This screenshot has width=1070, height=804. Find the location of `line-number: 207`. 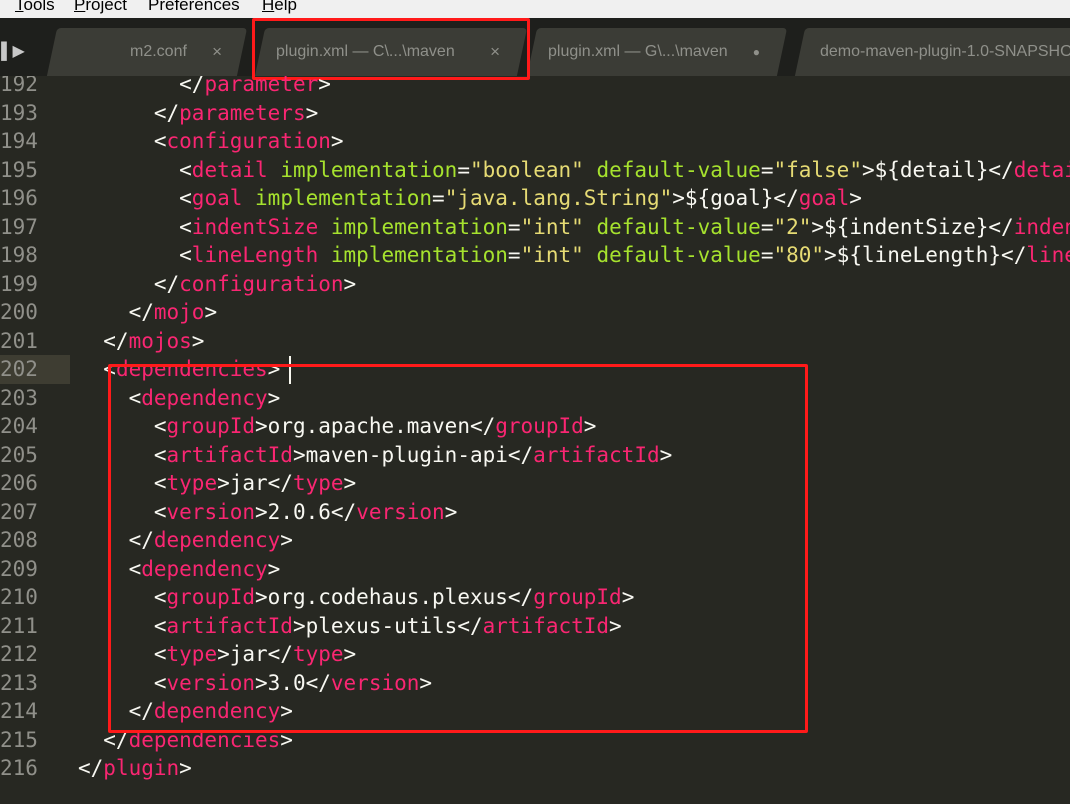

line-number: 207 is located at coordinates (19, 511).